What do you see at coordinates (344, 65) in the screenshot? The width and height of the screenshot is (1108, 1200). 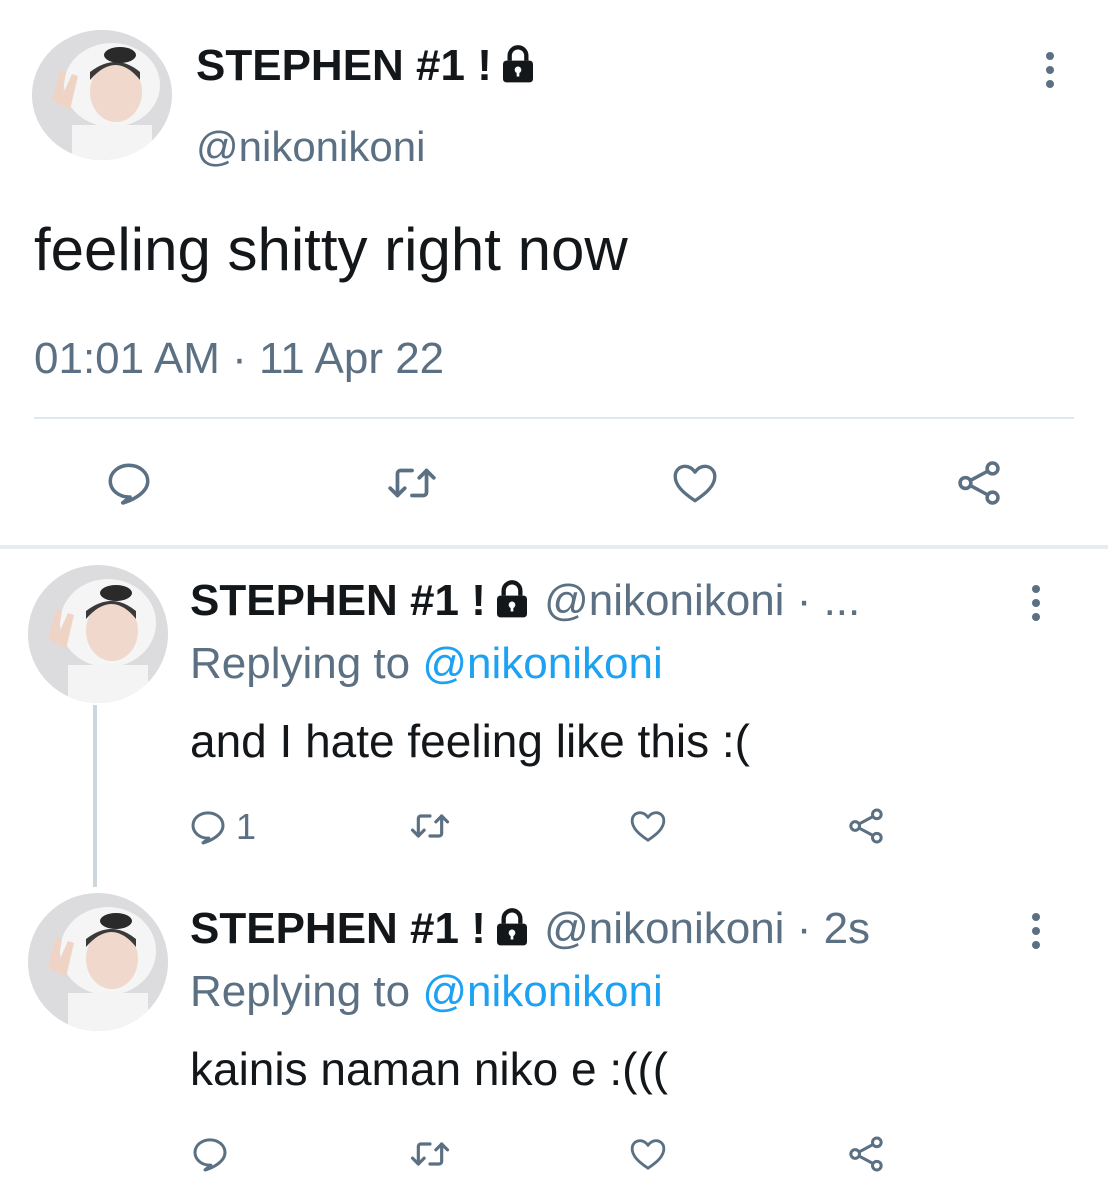 I see `display-name-text: STEPHEN #1 !` at bounding box center [344, 65].